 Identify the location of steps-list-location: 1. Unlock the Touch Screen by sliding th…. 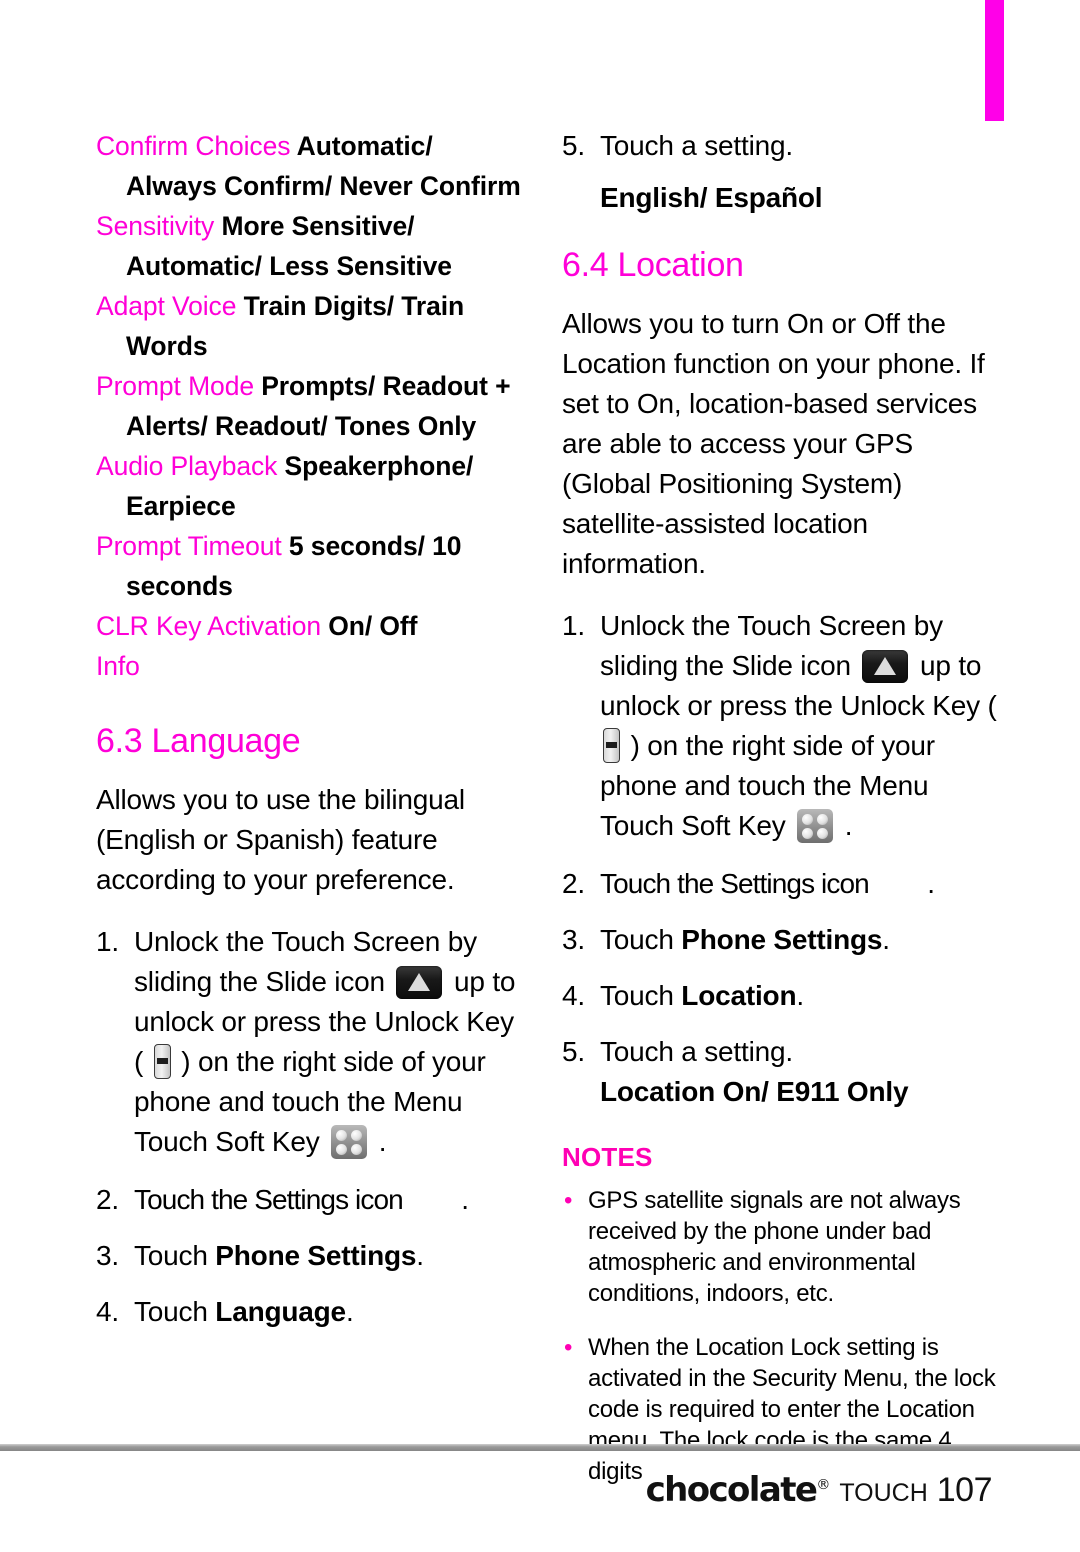
(784, 839).